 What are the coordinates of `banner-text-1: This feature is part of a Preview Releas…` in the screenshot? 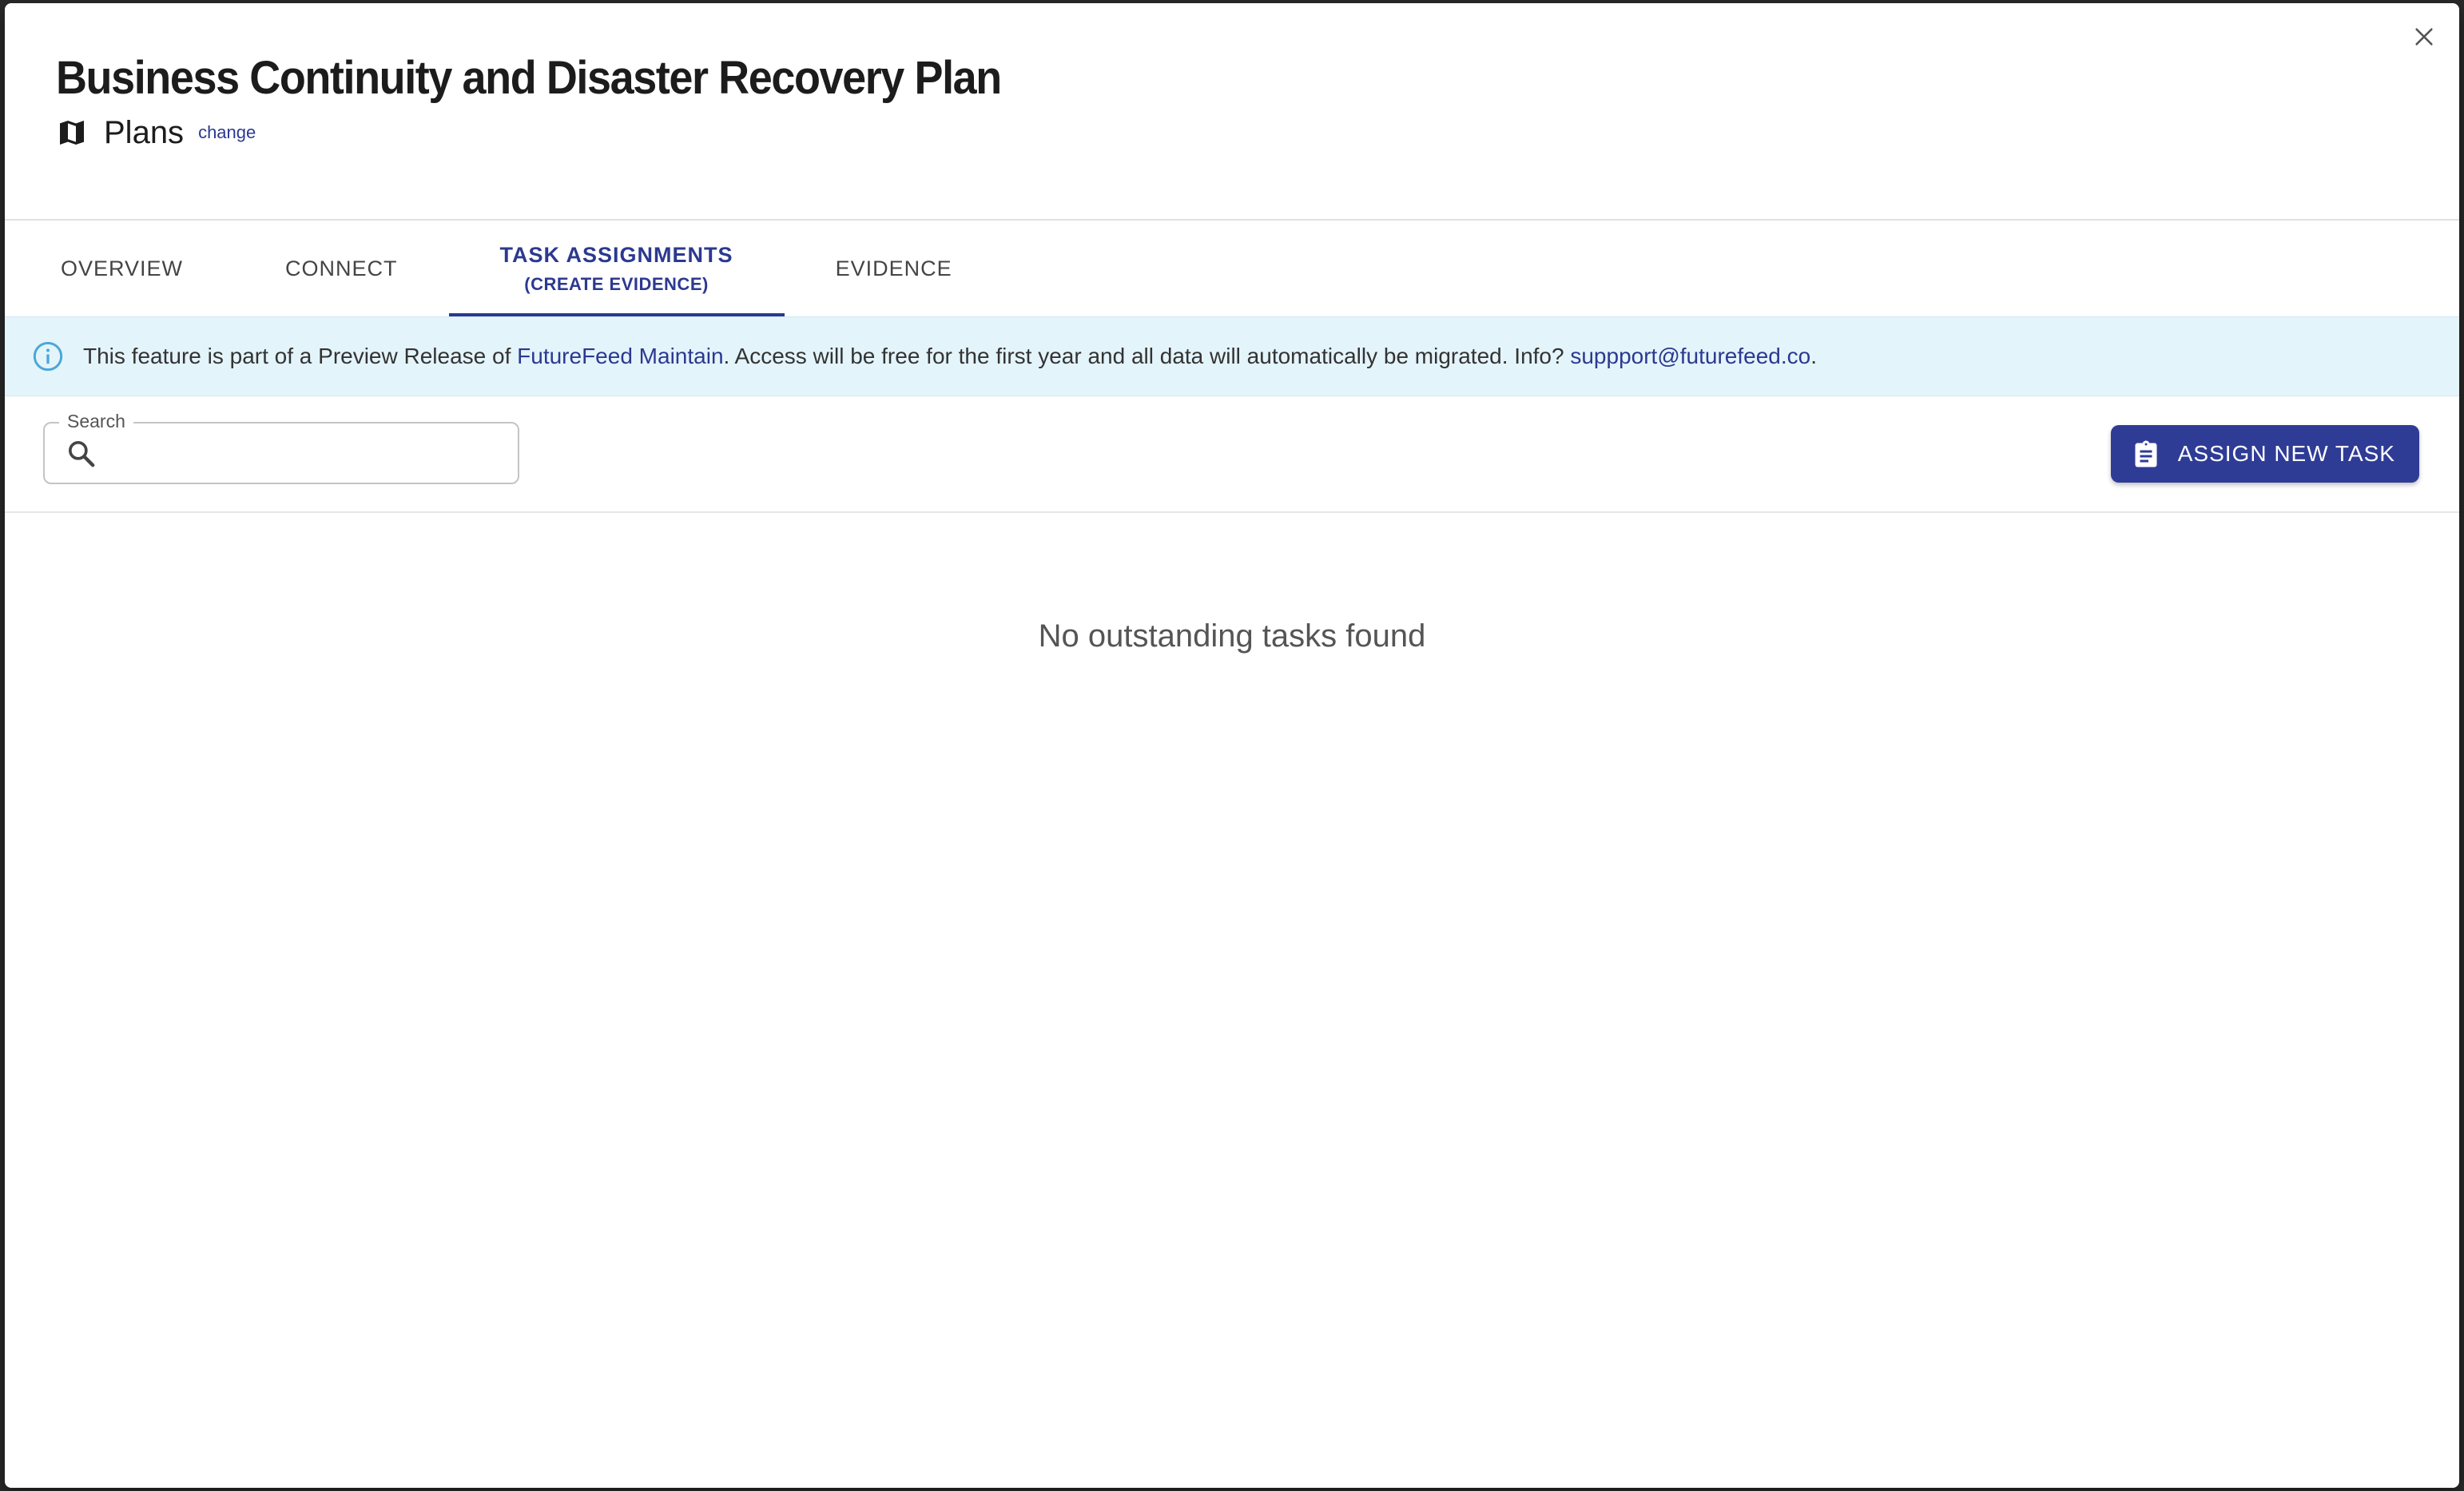 It's located at (301, 356).